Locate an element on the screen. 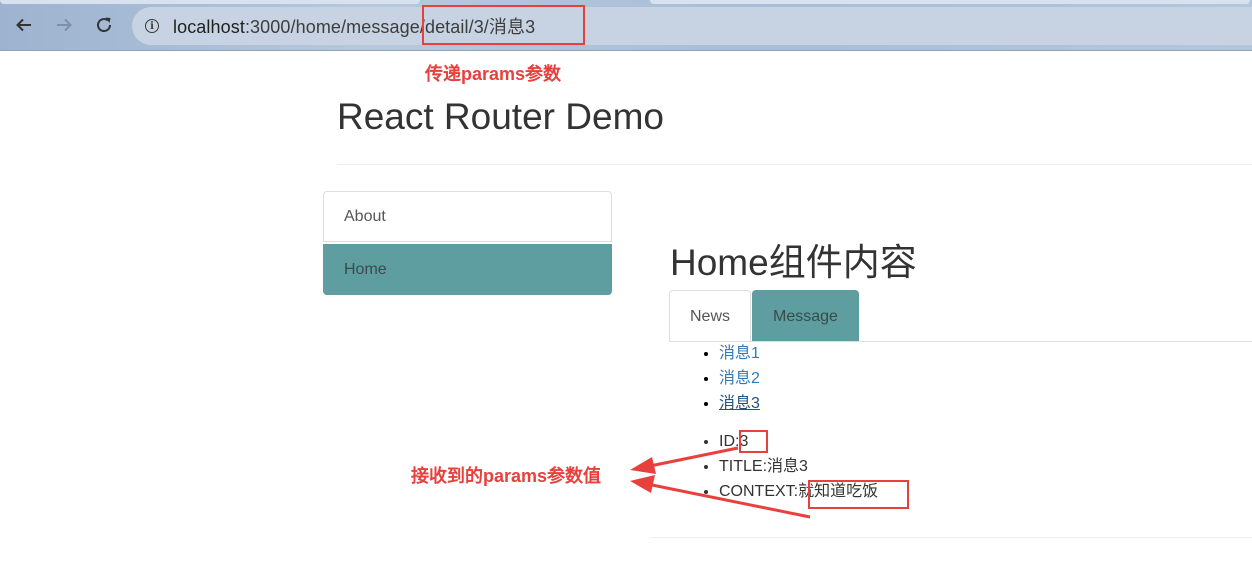 The height and width of the screenshot is (562, 1252). annotation-arrows is located at coordinates (720, 482).